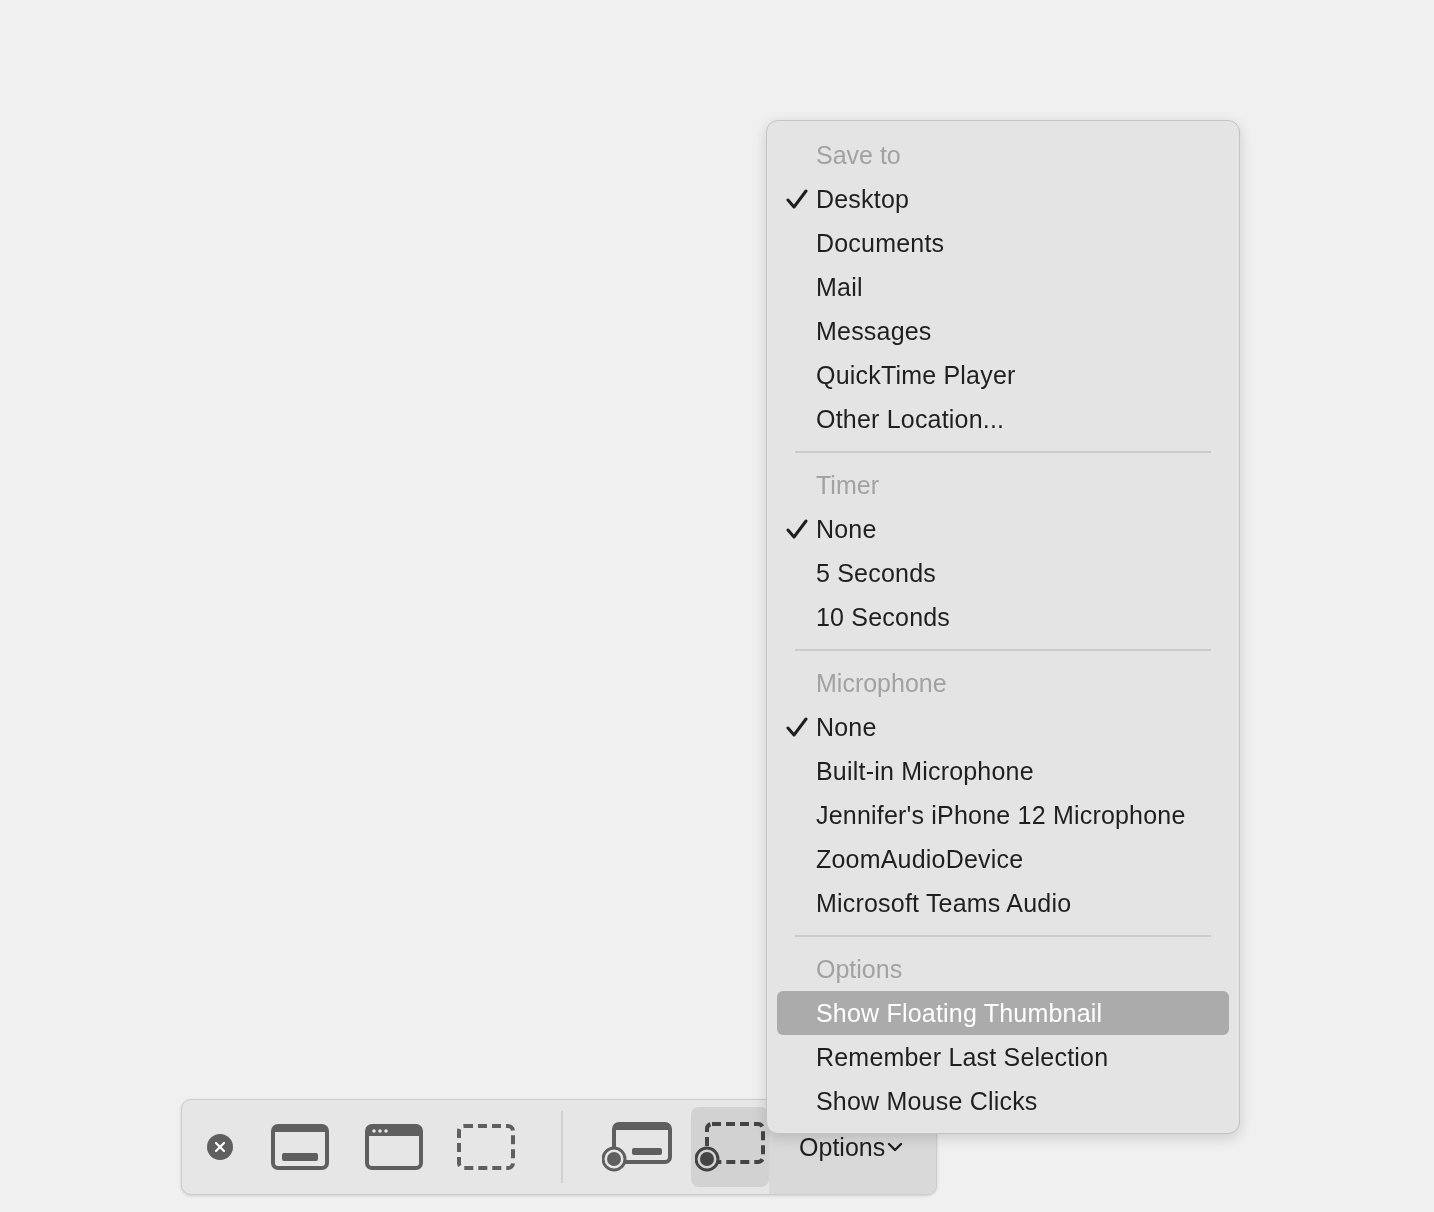 The image size is (1434, 1212). What do you see at coordinates (858, 155) in the screenshot?
I see `menu-section-heading: Save to` at bounding box center [858, 155].